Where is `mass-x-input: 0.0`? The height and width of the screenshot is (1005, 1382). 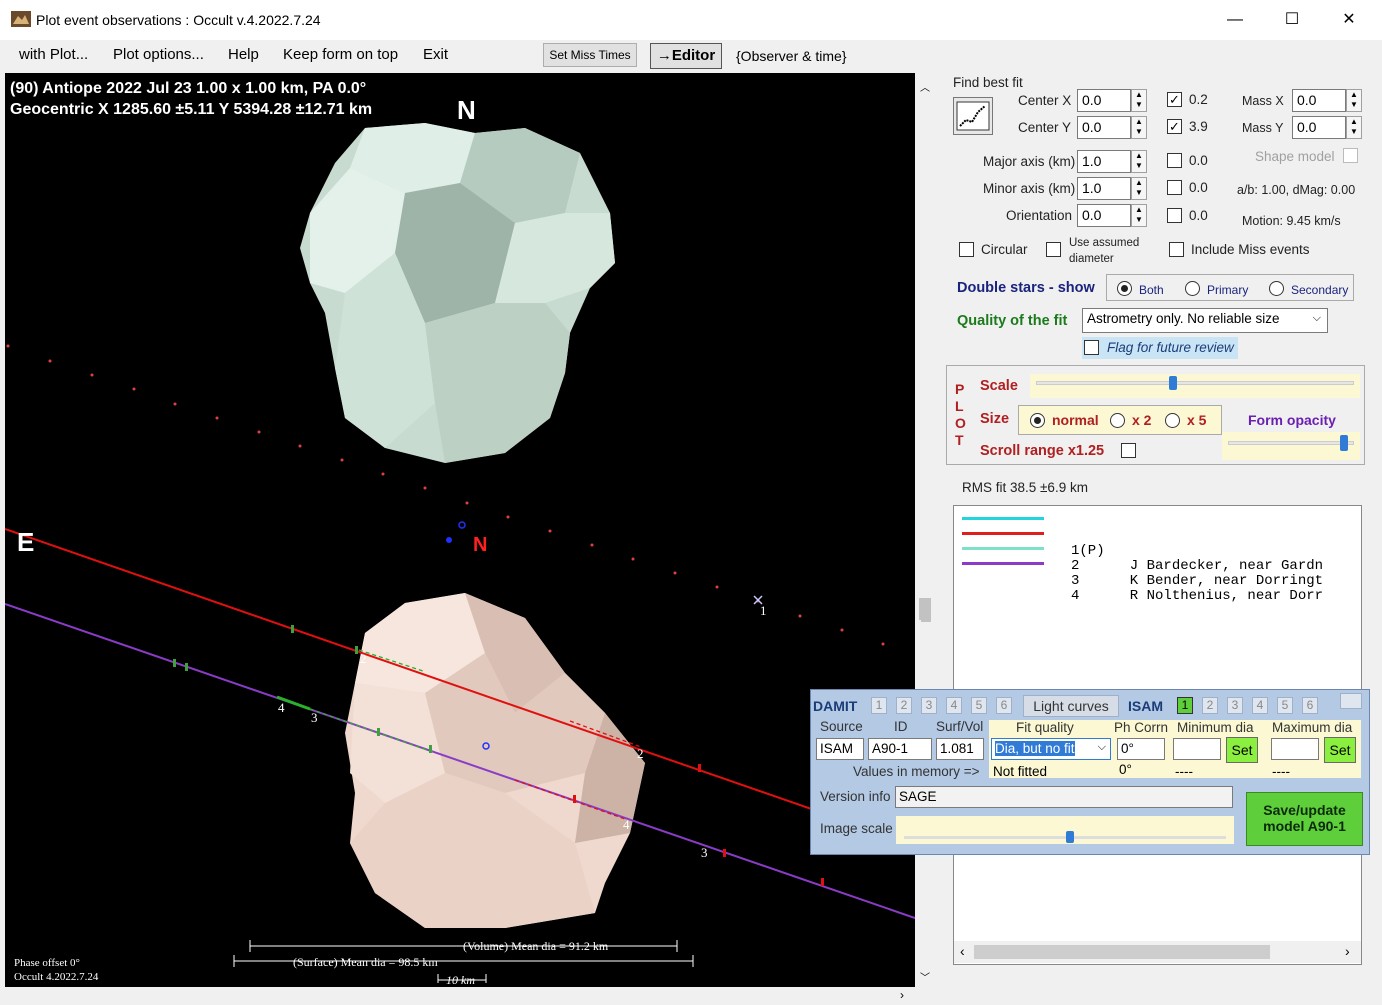 mass-x-input: 0.0 is located at coordinates (1319, 100).